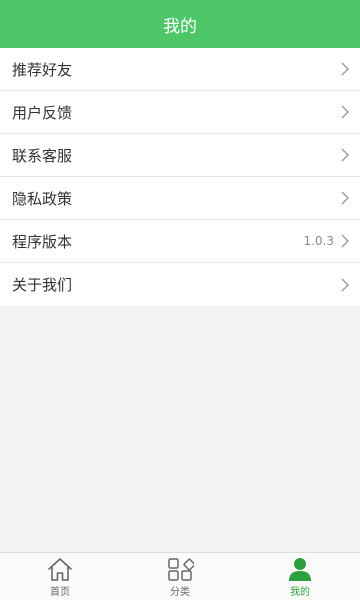 The image size is (360, 600). What do you see at coordinates (42, 155) in the screenshot?
I see `menu-item-label: 联系客服` at bounding box center [42, 155].